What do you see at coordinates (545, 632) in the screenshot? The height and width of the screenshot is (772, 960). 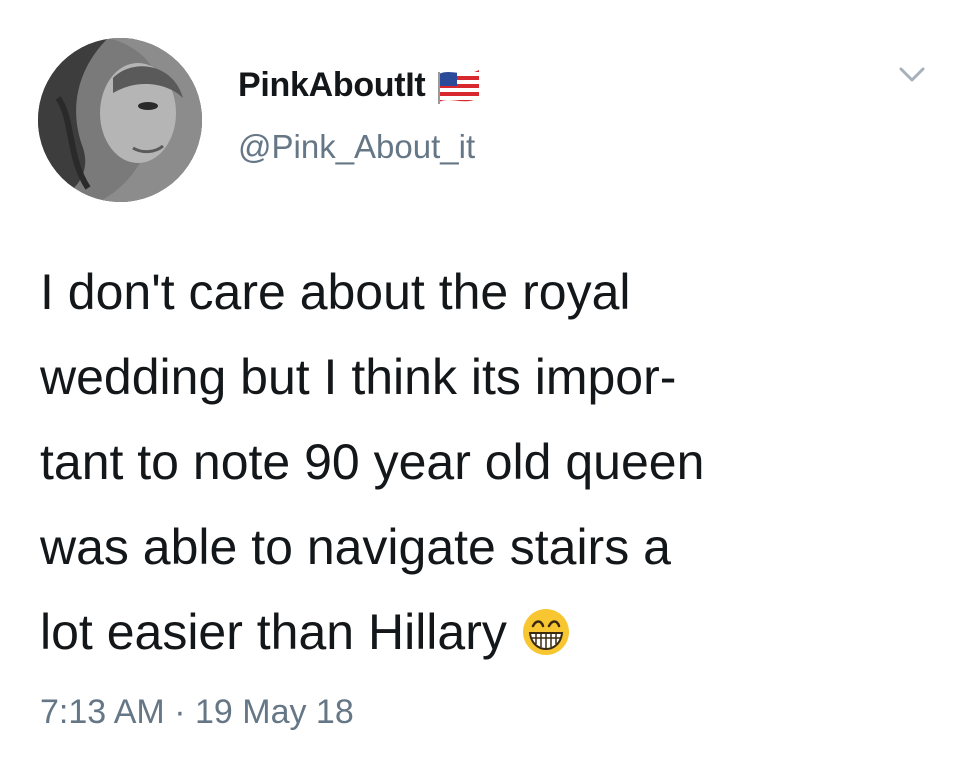 I see `grinning-face-icon` at bounding box center [545, 632].